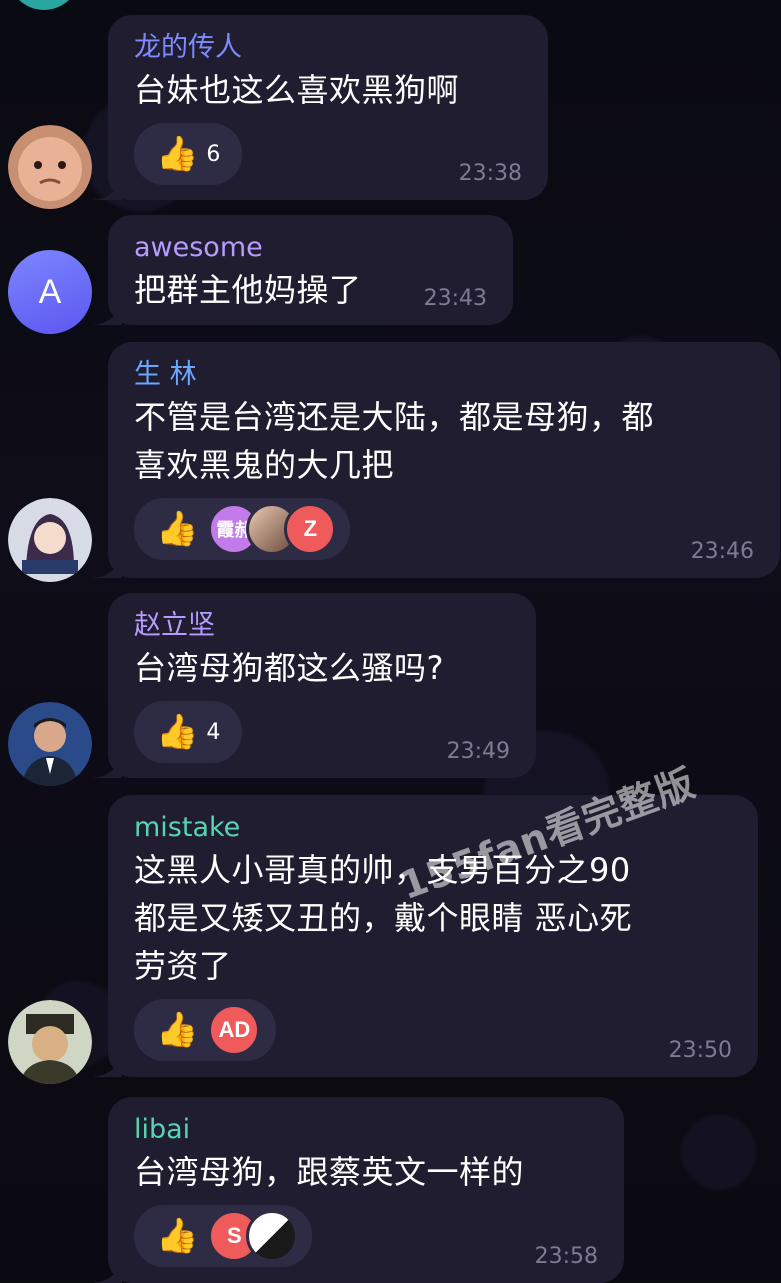 This screenshot has height=1283, width=781. Describe the element at coordinates (328, 48) in the screenshot. I see `sender-name: 龙的传人` at that location.